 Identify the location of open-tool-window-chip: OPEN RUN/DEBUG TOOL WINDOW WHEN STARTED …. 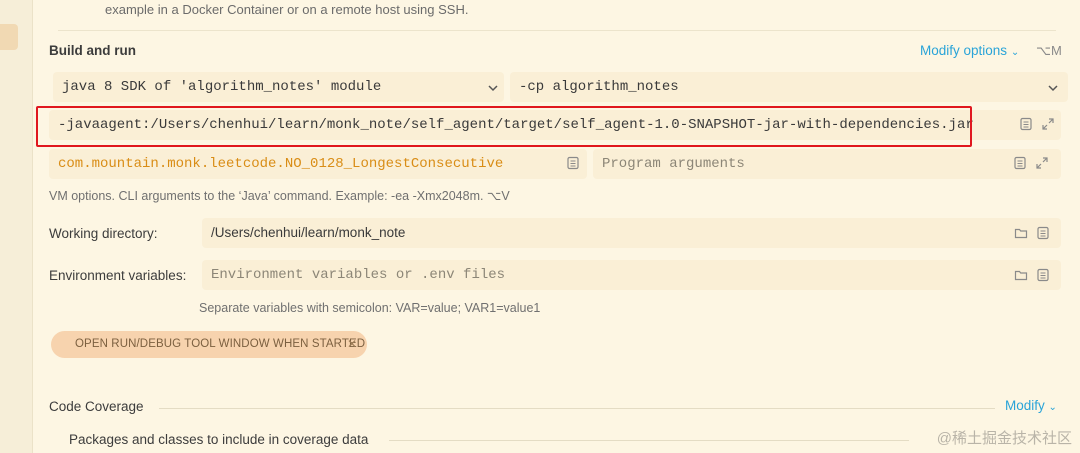
(209, 344).